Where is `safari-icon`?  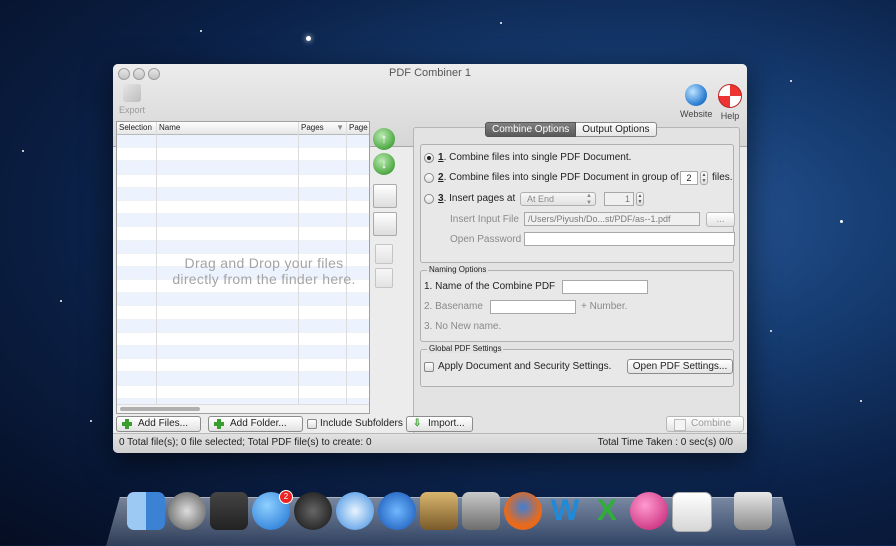 safari-icon is located at coordinates (355, 511).